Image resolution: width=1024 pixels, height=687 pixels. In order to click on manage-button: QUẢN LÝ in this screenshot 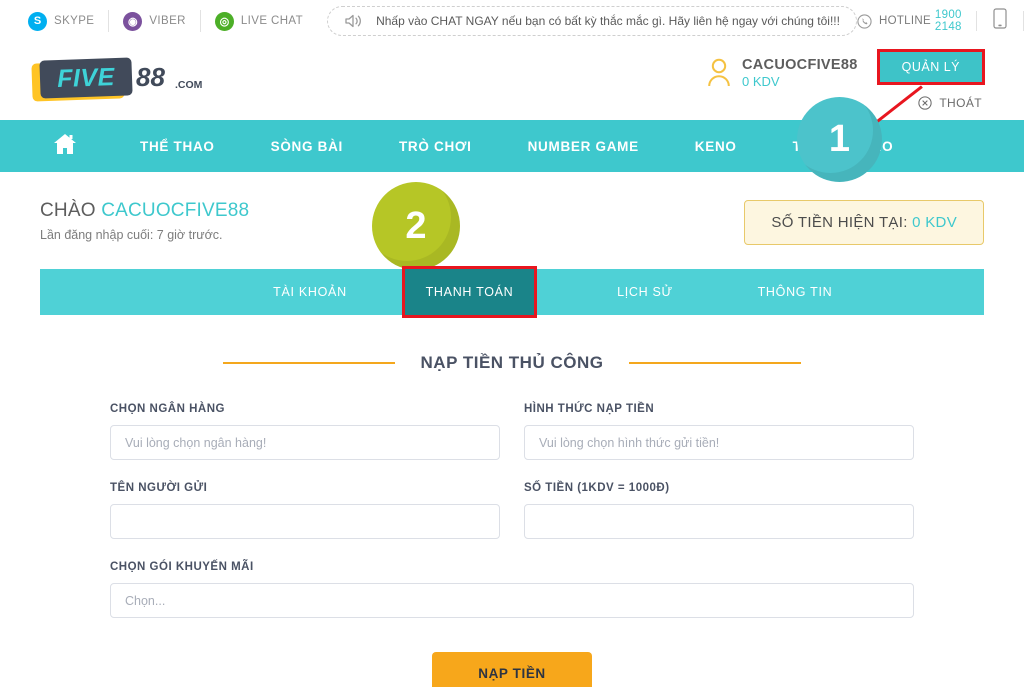, I will do `click(931, 67)`.